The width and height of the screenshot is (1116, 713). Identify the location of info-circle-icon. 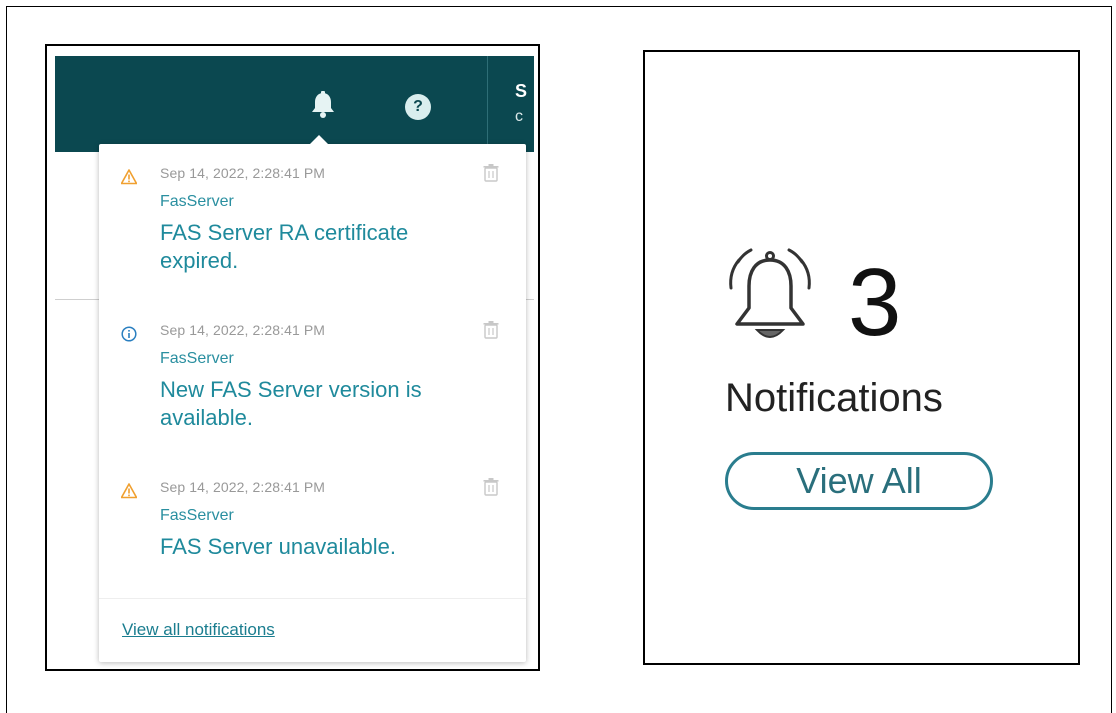
(129, 334).